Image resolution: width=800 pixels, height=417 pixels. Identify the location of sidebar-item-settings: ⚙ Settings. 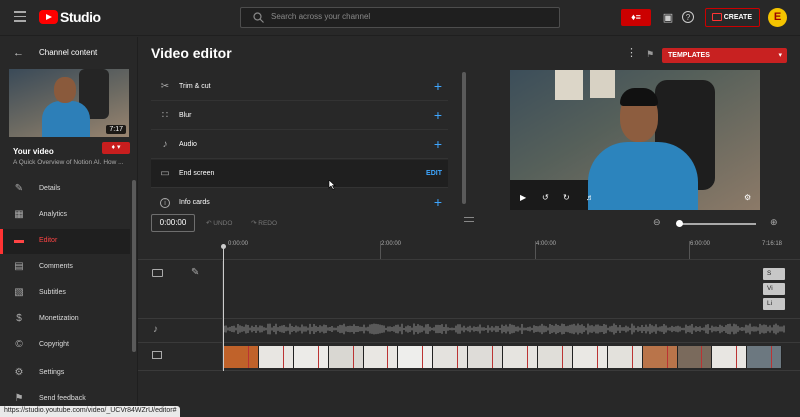
(65, 373).